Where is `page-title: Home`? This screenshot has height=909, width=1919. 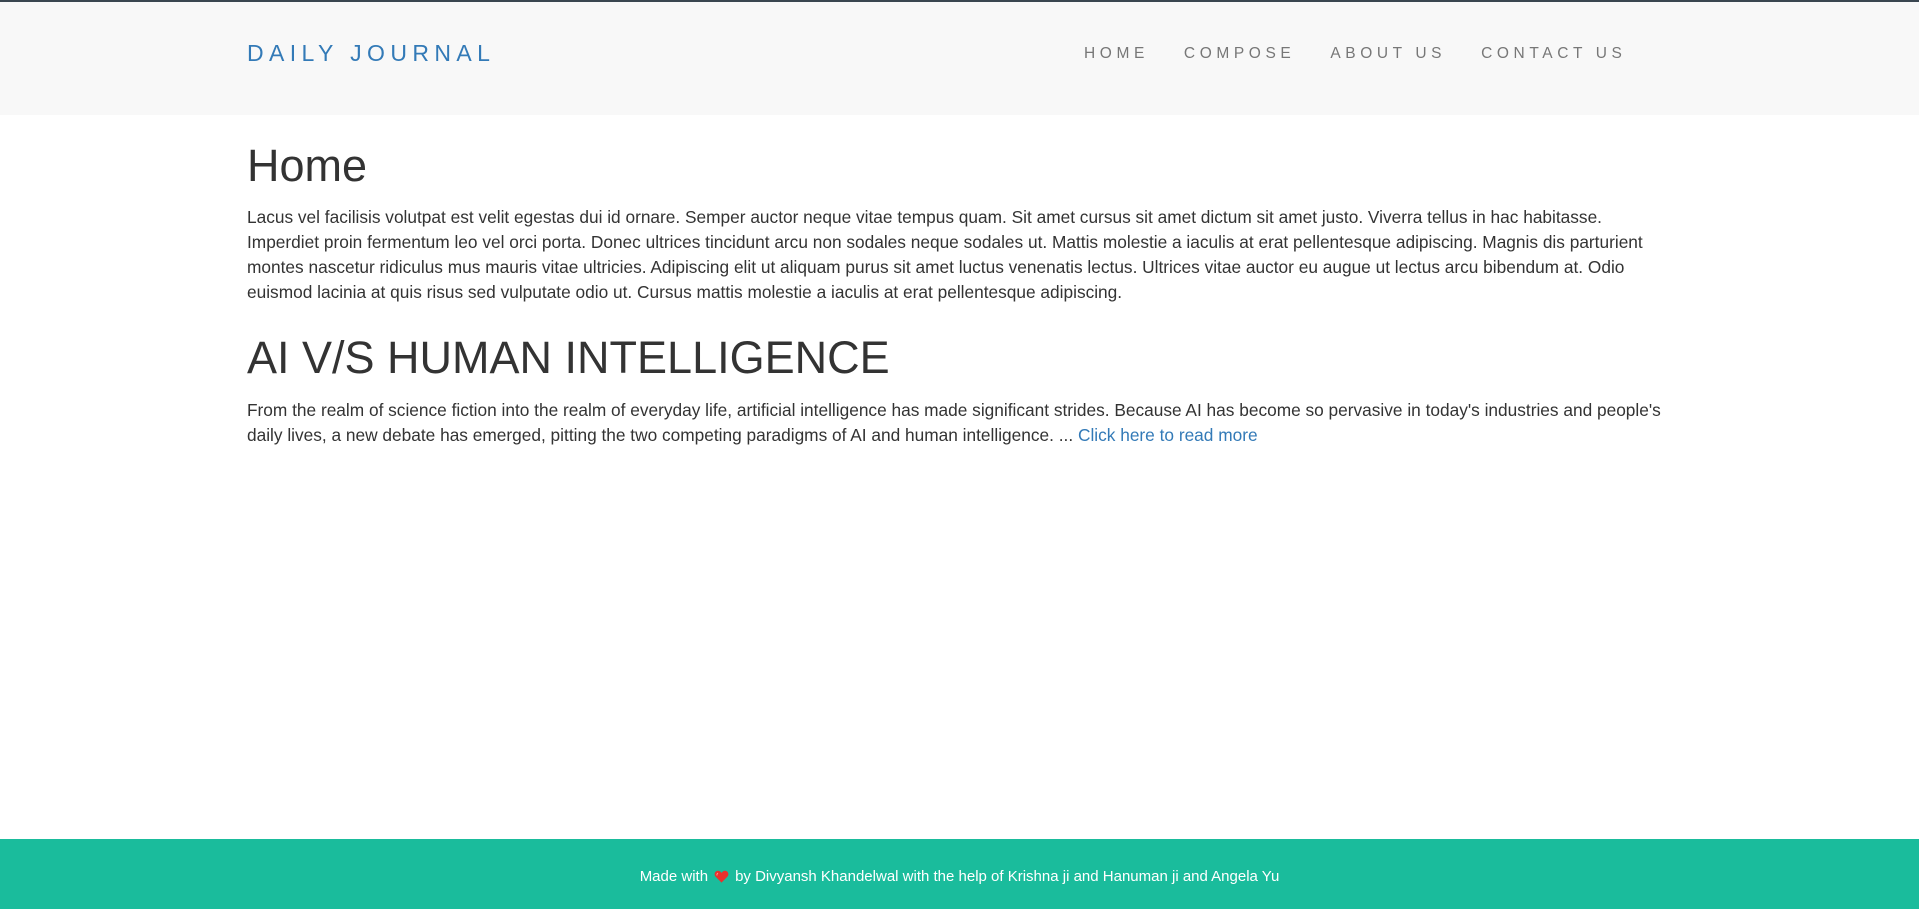 page-title: Home is located at coordinates (307, 165).